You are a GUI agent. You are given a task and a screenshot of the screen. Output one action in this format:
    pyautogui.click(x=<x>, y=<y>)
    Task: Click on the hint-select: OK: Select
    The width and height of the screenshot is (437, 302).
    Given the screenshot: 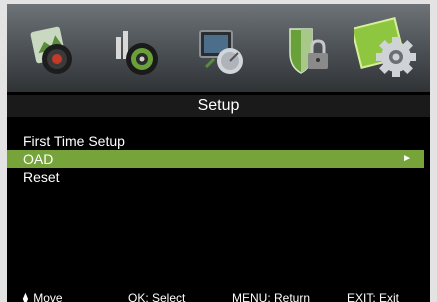 What is the action you would take?
    pyautogui.click(x=157, y=296)
    